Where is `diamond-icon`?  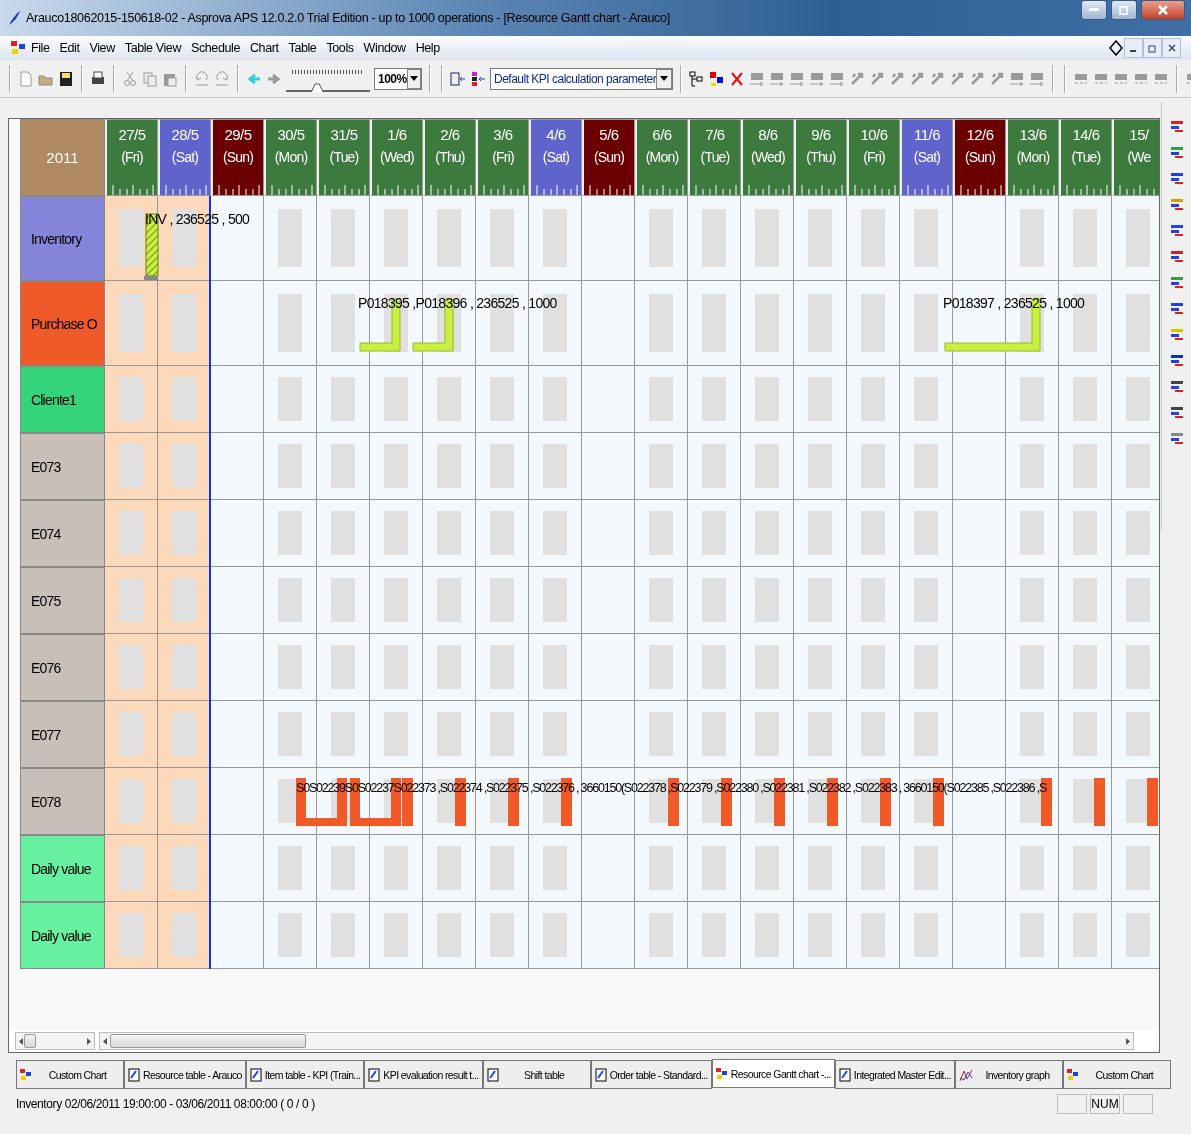
diamond-icon is located at coordinates (1116, 48).